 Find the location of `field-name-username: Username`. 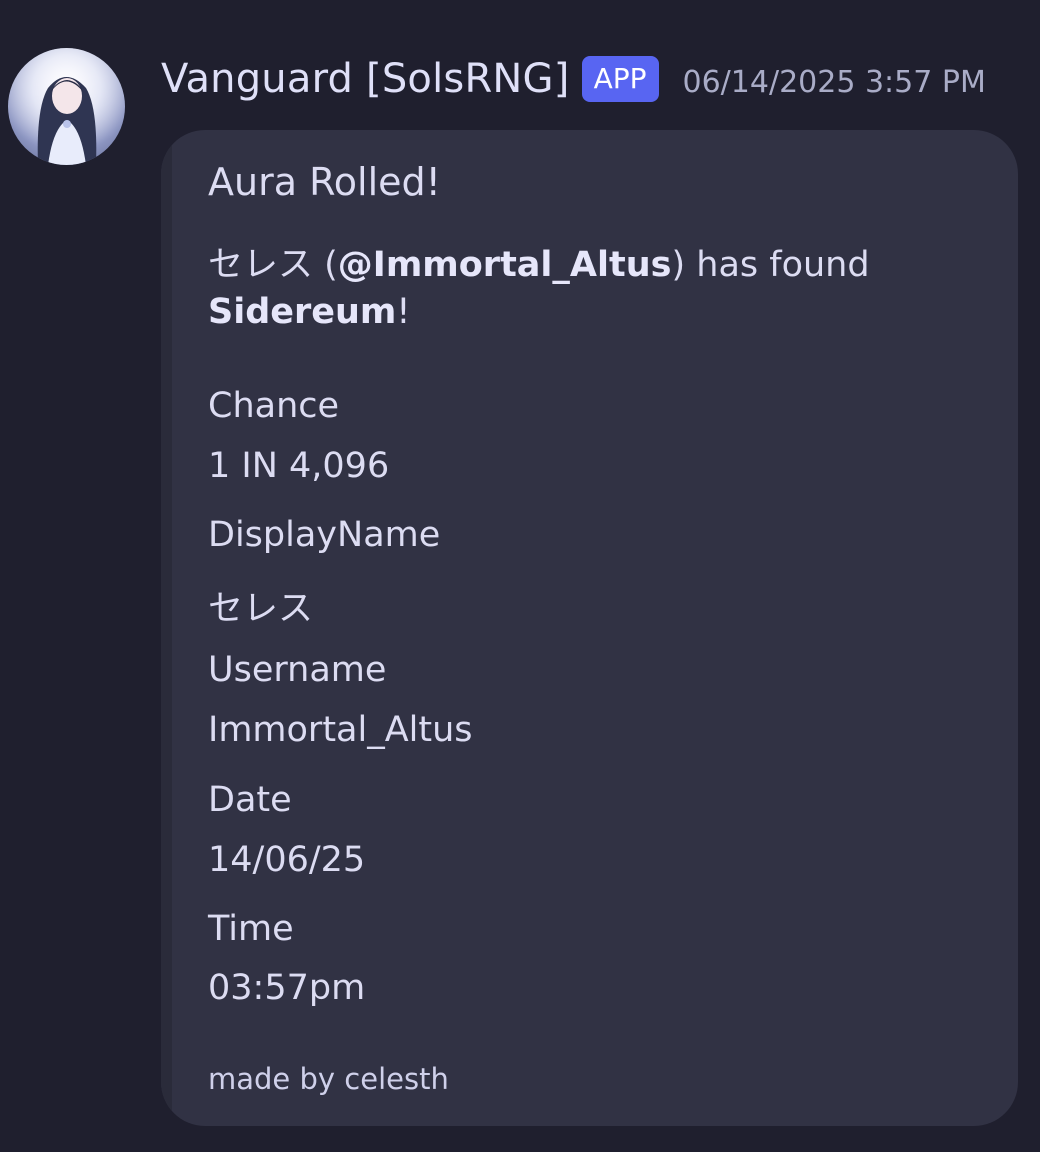

field-name-username: Username is located at coordinates (297, 670).